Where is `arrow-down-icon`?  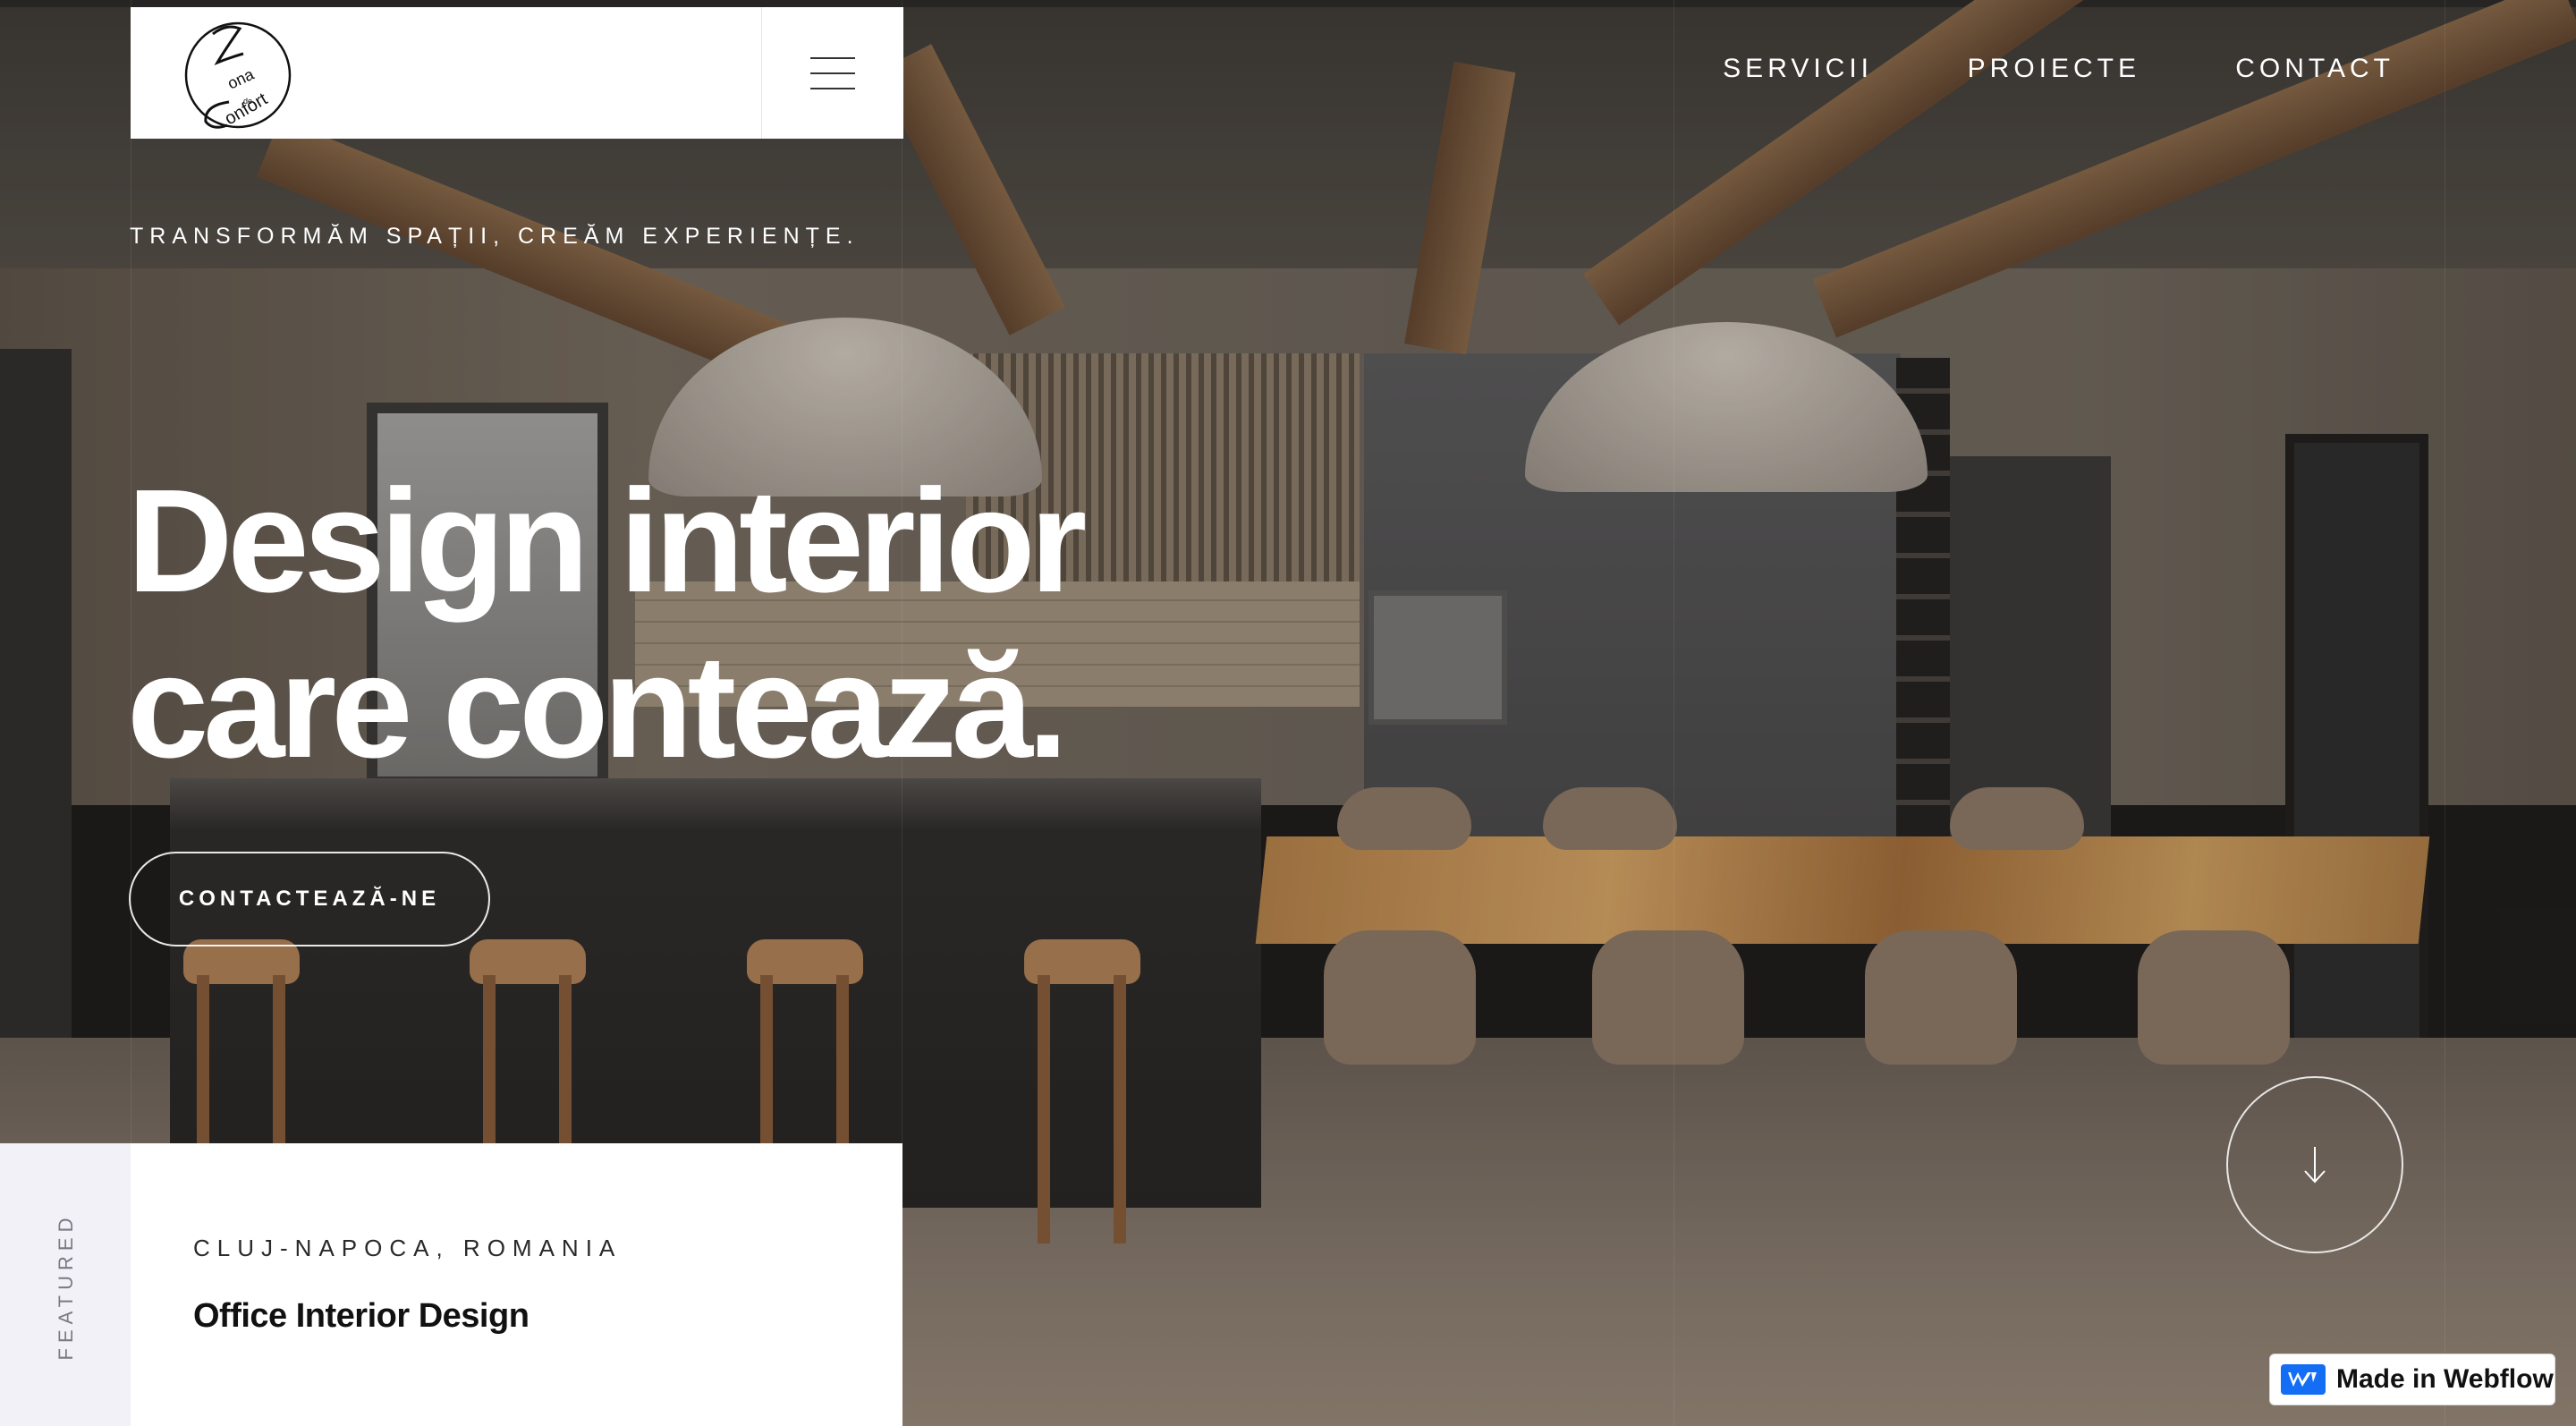
arrow-down-icon is located at coordinates (2315, 1165).